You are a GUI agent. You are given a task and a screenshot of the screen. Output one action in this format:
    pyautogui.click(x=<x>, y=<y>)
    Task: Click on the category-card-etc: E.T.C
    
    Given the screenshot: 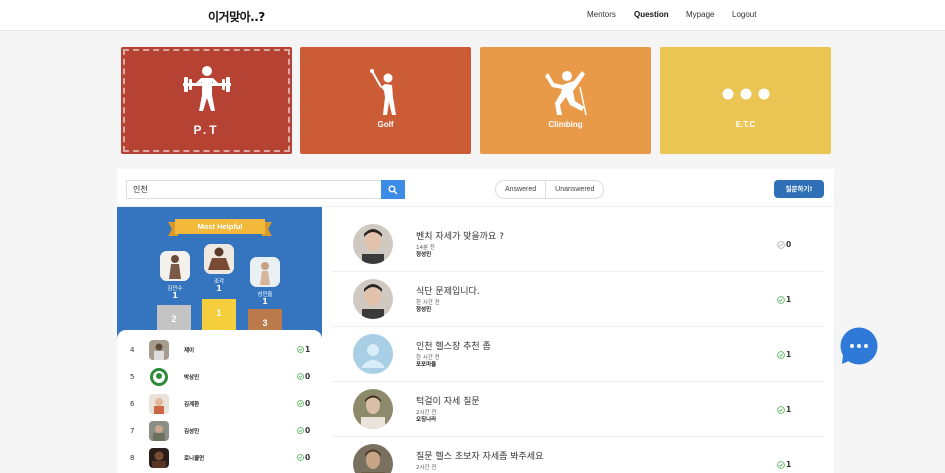 What is the action you would take?
    pyautogui.click(x=745, y=100)
    